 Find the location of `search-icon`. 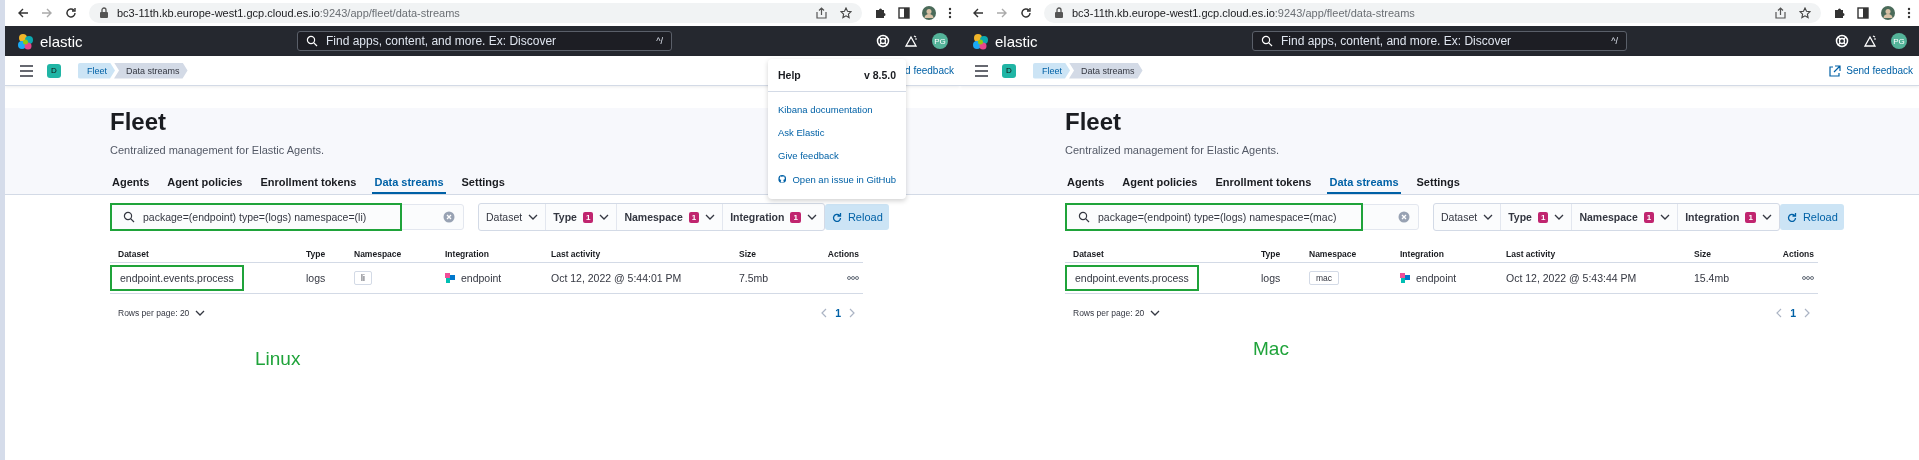

search-icon is located at coordinates (129, 217).